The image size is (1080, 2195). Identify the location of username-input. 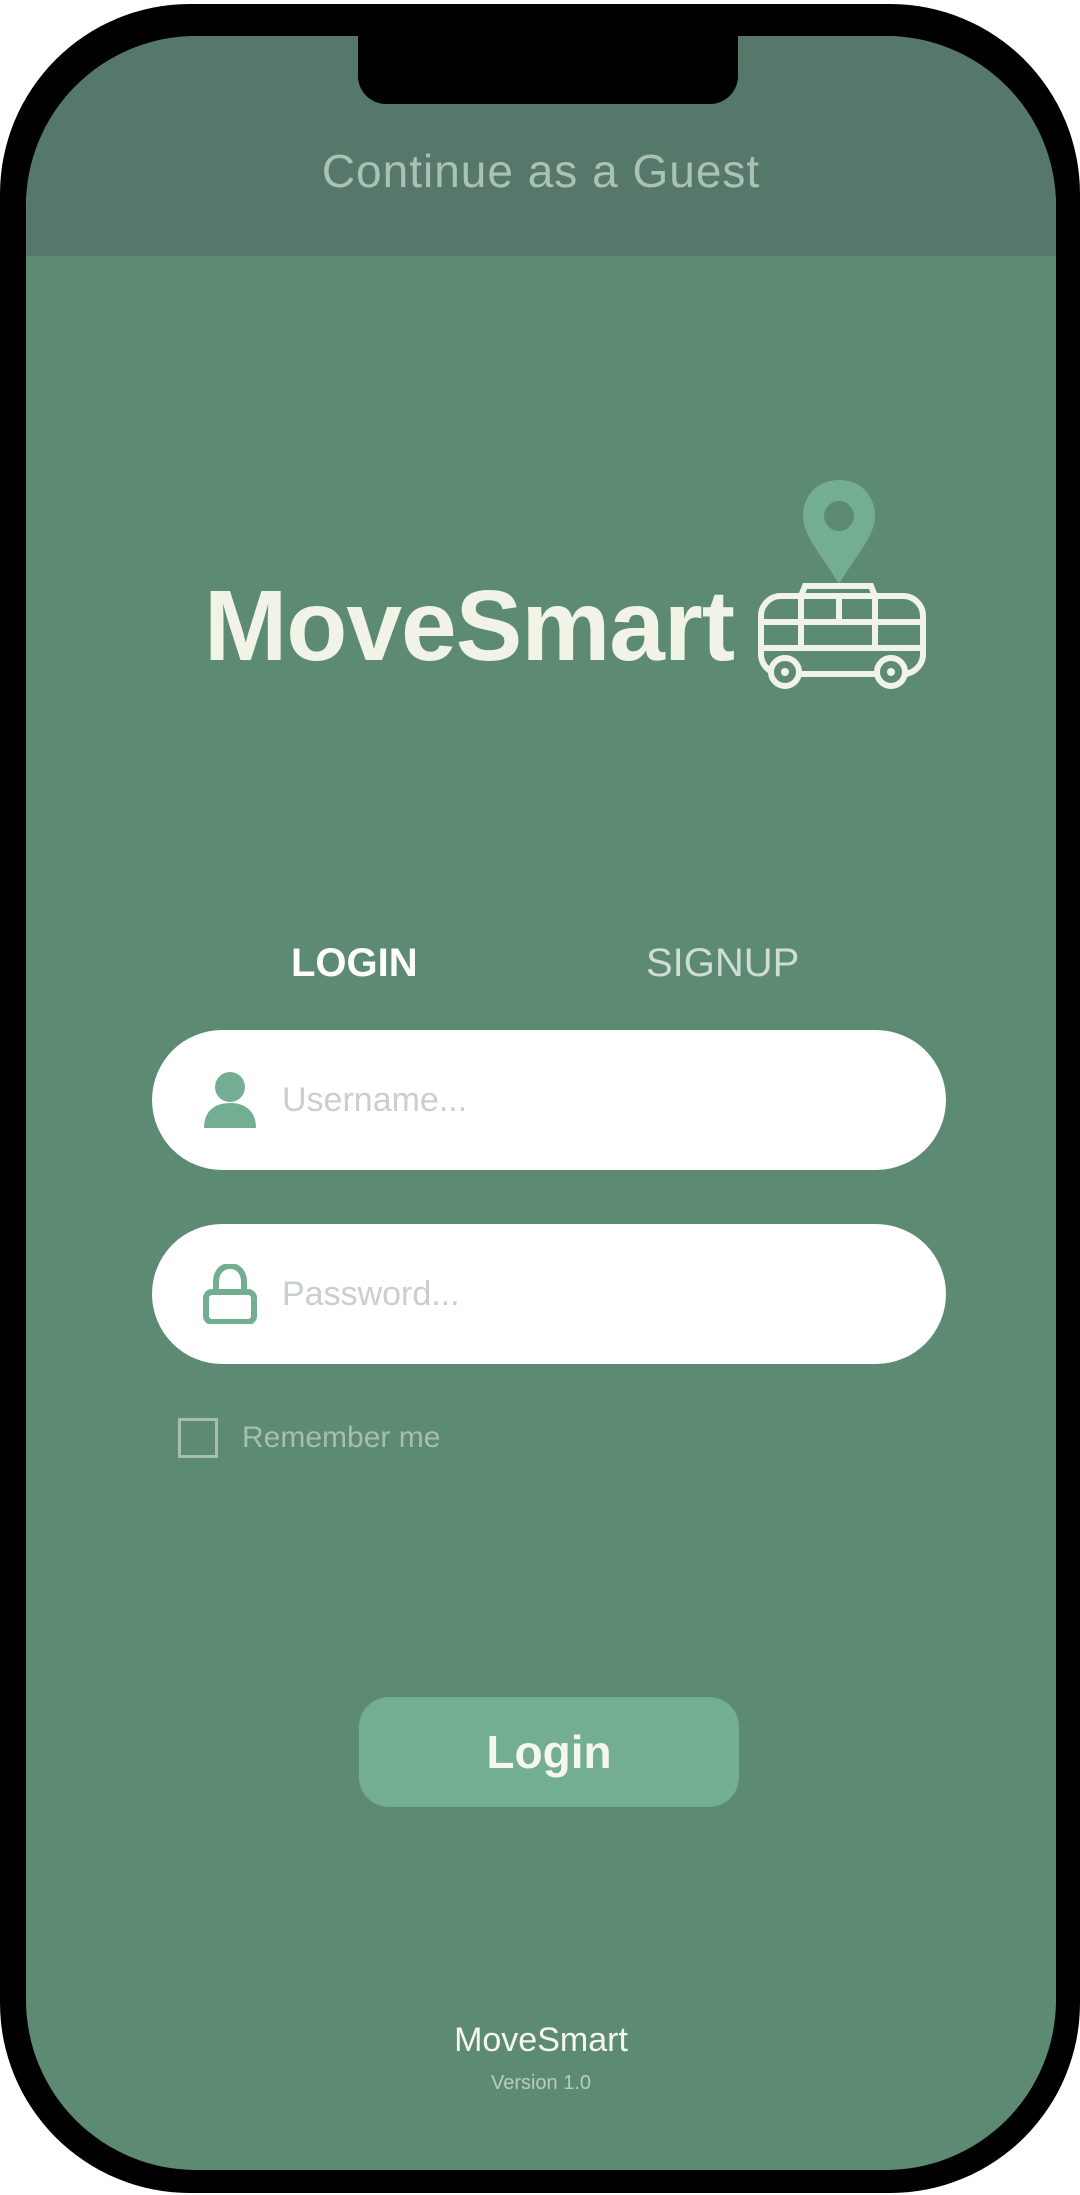
(592, 1100).